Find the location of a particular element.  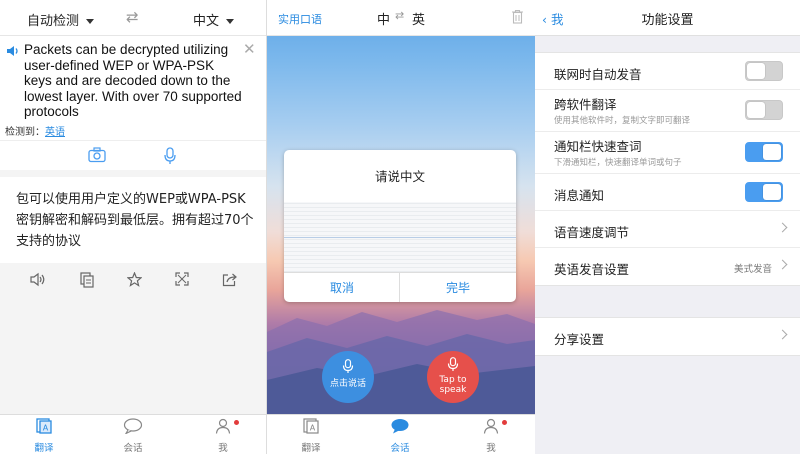

target-language-selector: 中文 is located at coordinates (214, 19).